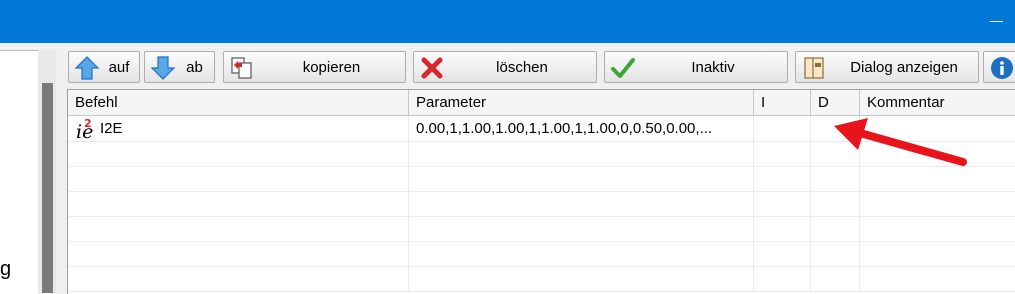 The height and width of the screenshot is (294, 1015). What do you see at coordinates (432, 68) in the screenshot?
I see `delete-x-icon` at bounding box center [432, 68].